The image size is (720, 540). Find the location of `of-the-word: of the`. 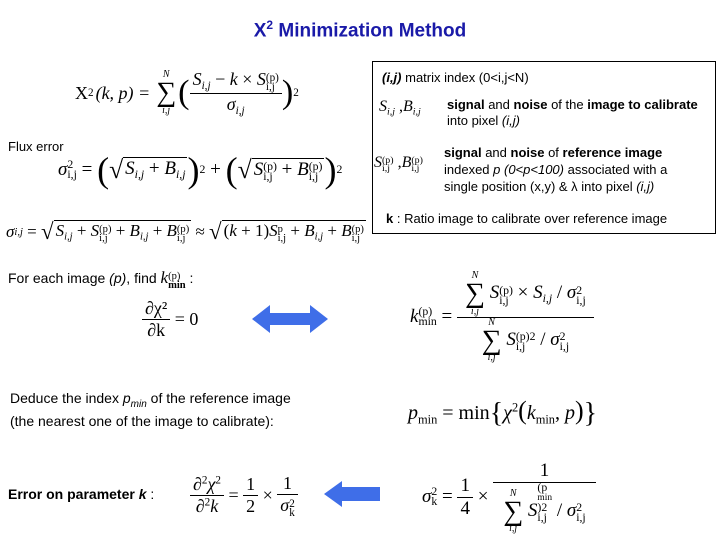

of-the-word: of the is located at coordinates (567, 104).